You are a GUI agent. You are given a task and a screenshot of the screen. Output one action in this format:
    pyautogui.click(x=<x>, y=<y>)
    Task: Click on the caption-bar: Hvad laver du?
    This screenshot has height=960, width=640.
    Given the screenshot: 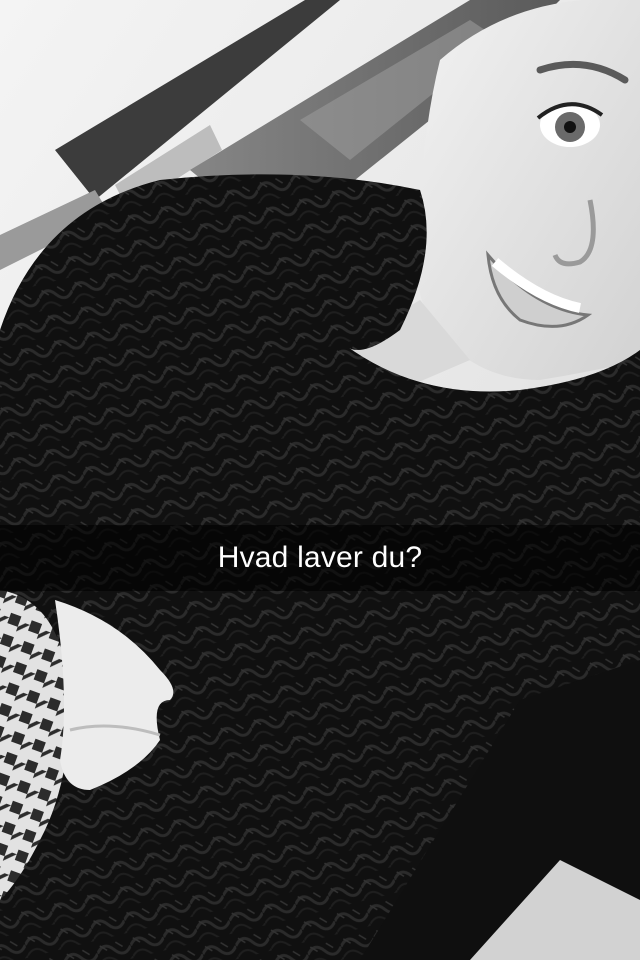 What is the action you would take?
    pyautogui.click(x=320, y=558)
    